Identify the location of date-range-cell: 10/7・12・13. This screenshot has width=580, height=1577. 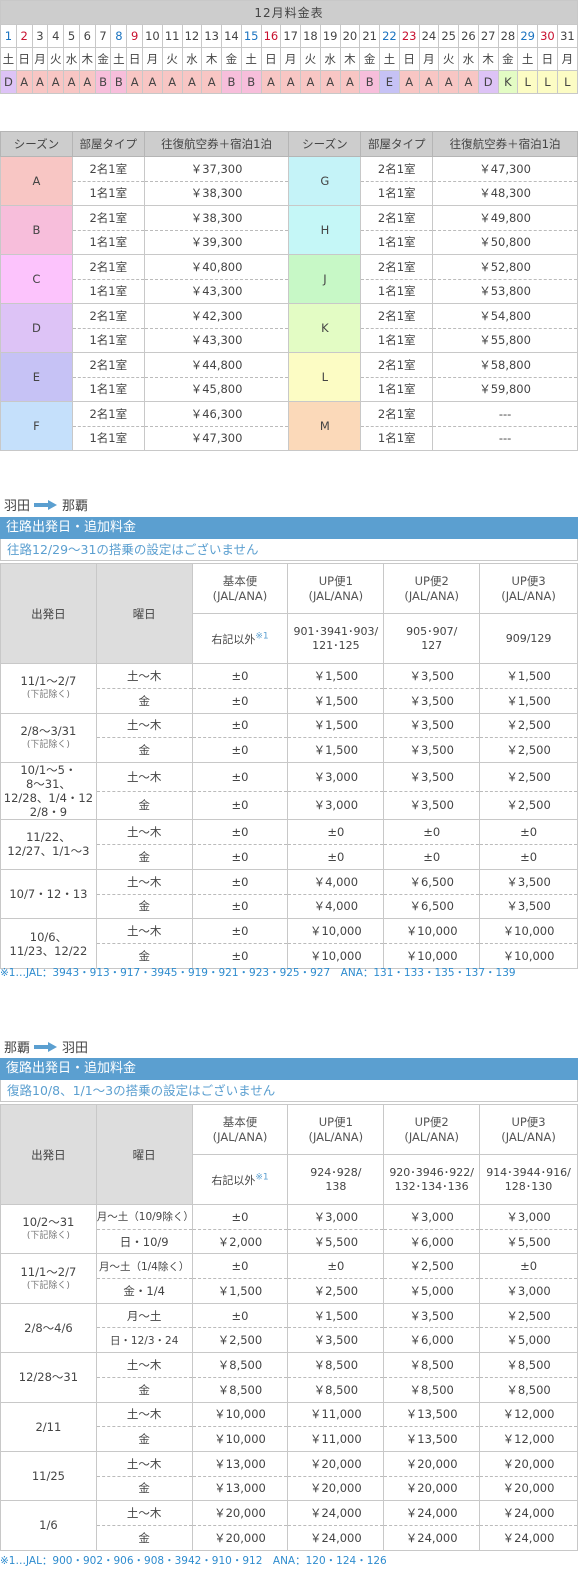
(48, 894).